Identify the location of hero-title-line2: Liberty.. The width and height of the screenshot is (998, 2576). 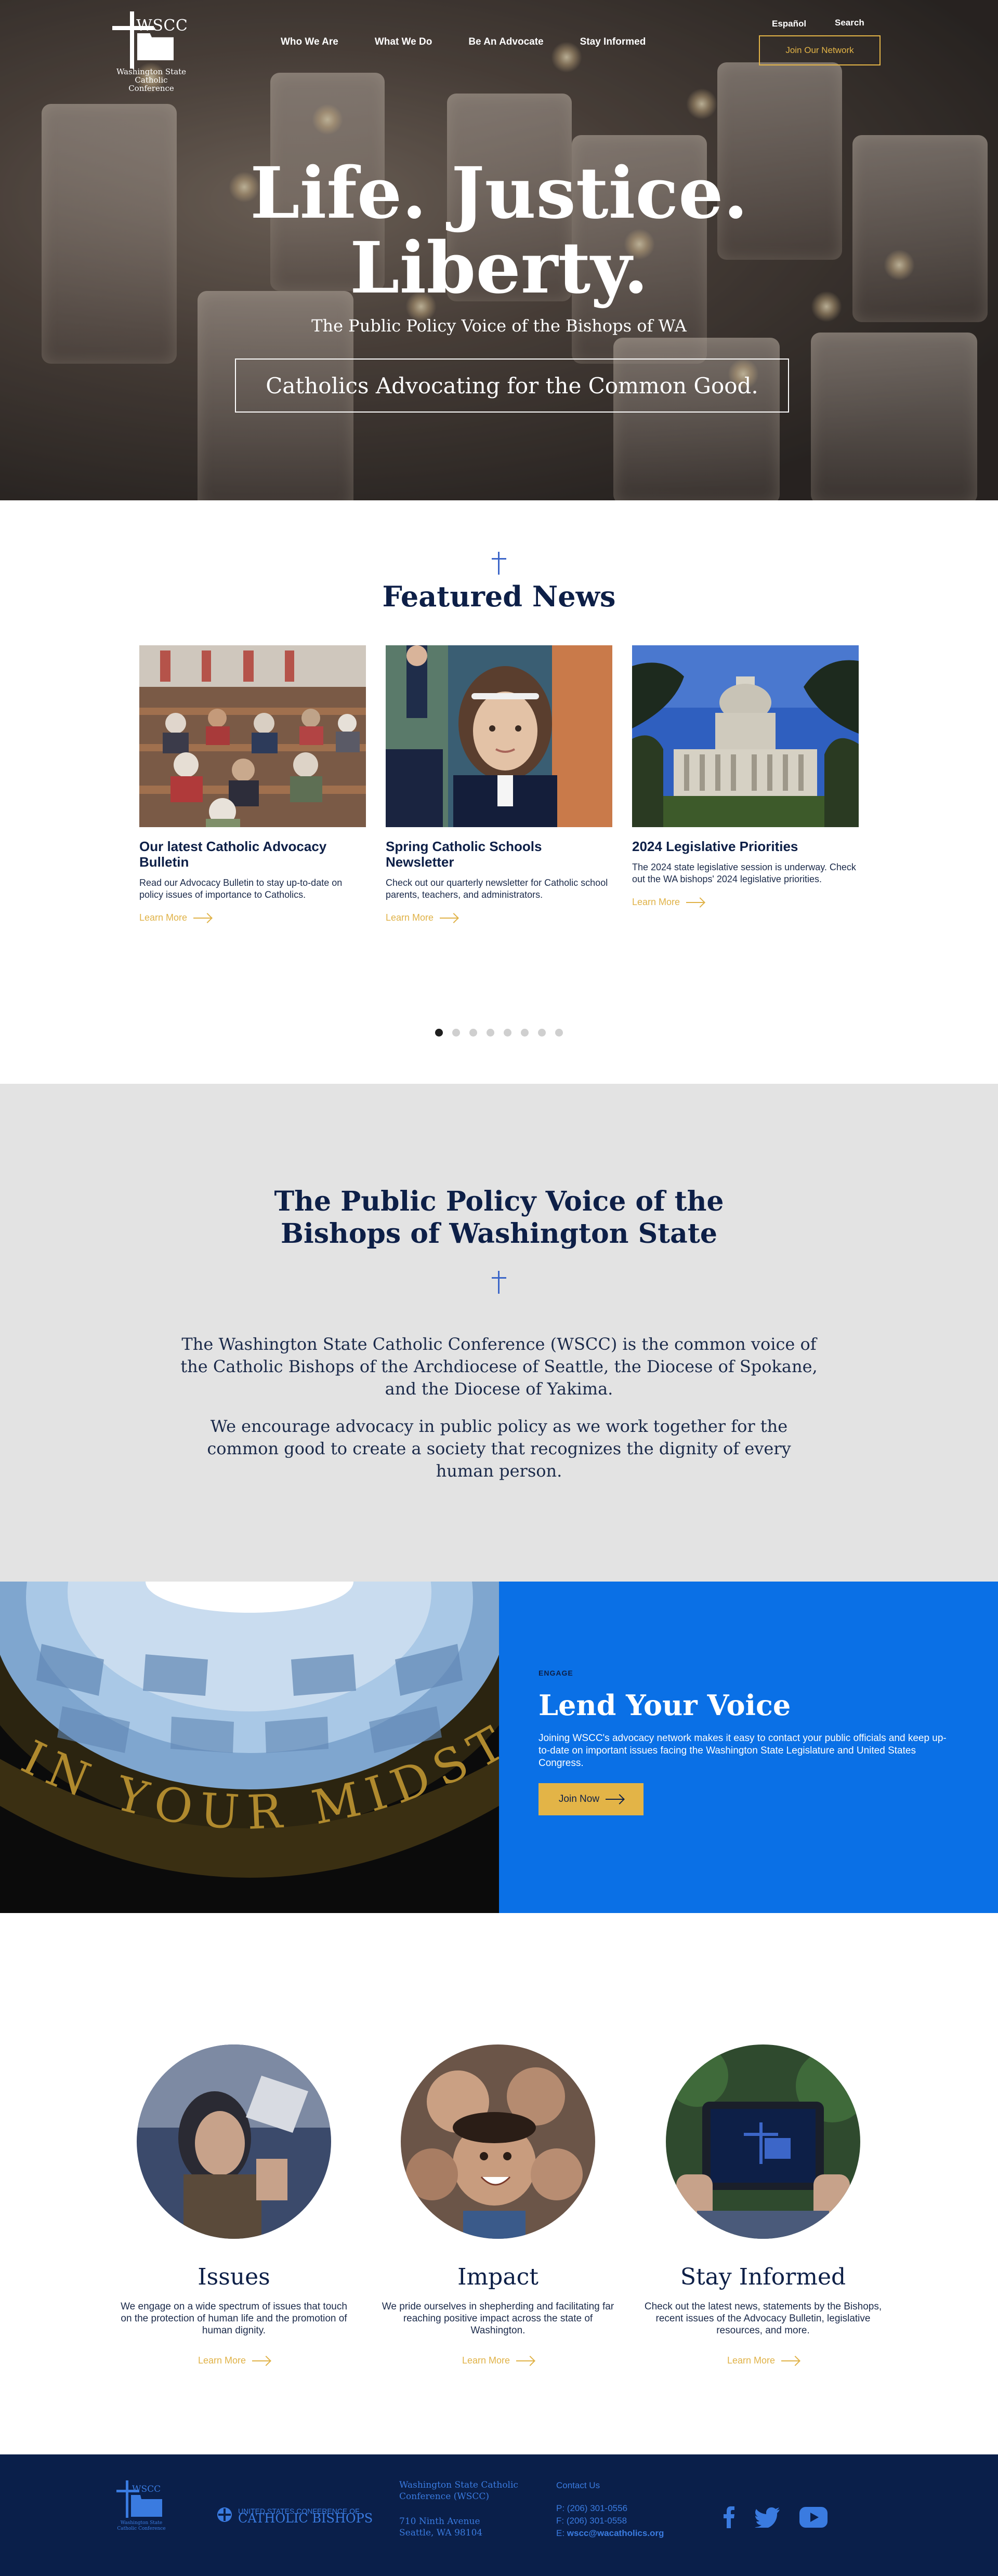
(499, 269).